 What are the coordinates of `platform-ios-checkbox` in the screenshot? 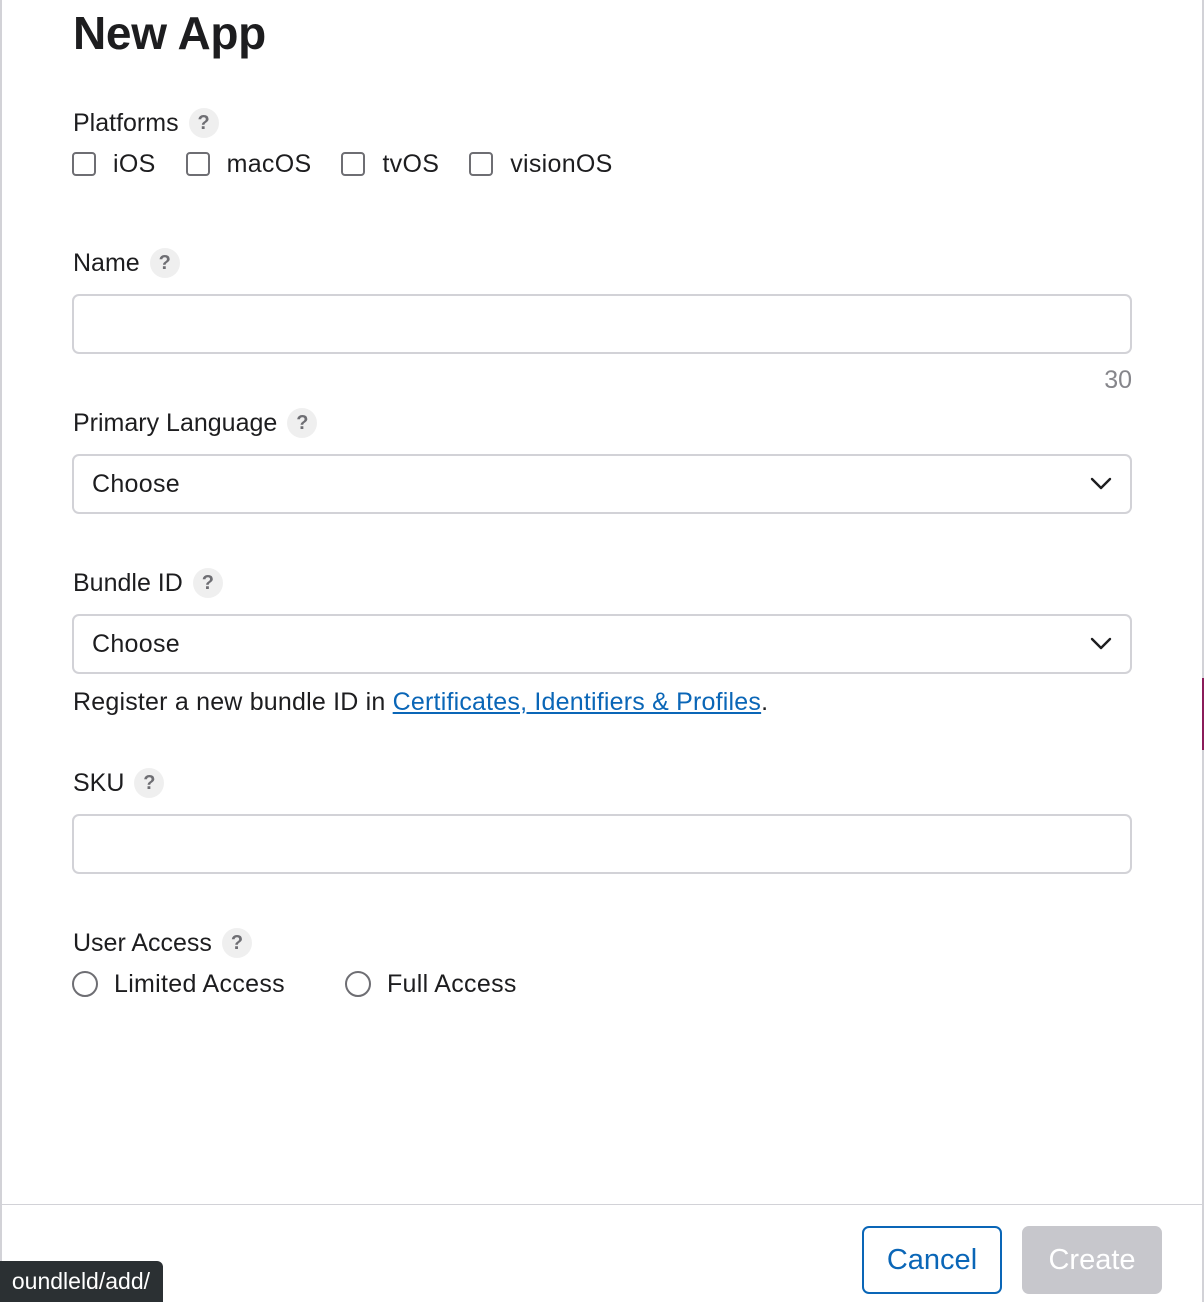 It's located at (84, 164).